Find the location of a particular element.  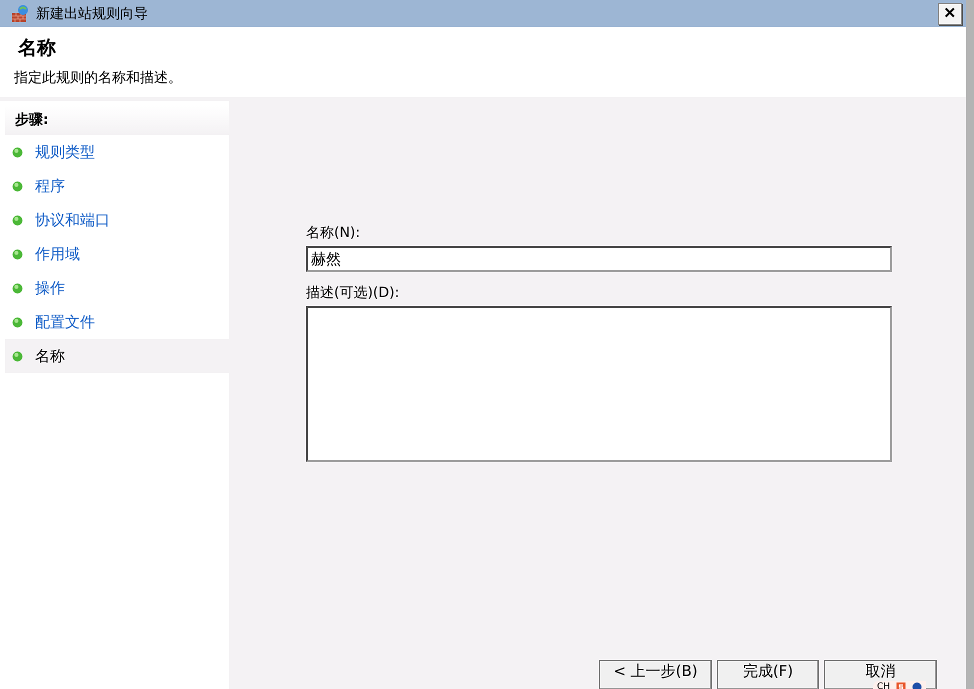

step-item: 名称 is located at coordinates (117, 356).